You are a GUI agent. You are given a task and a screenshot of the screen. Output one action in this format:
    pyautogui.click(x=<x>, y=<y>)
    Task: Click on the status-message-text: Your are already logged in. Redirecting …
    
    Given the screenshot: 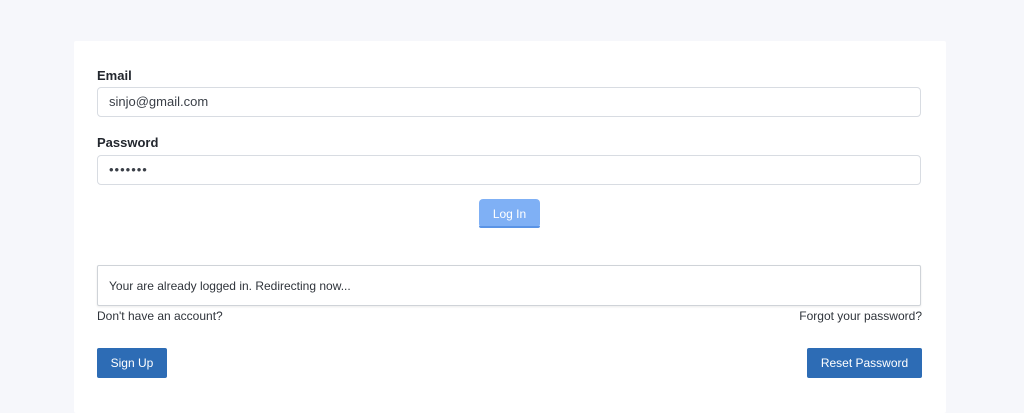 What is the action you would take?
    pyautogui.click(x=230, y=286)
    